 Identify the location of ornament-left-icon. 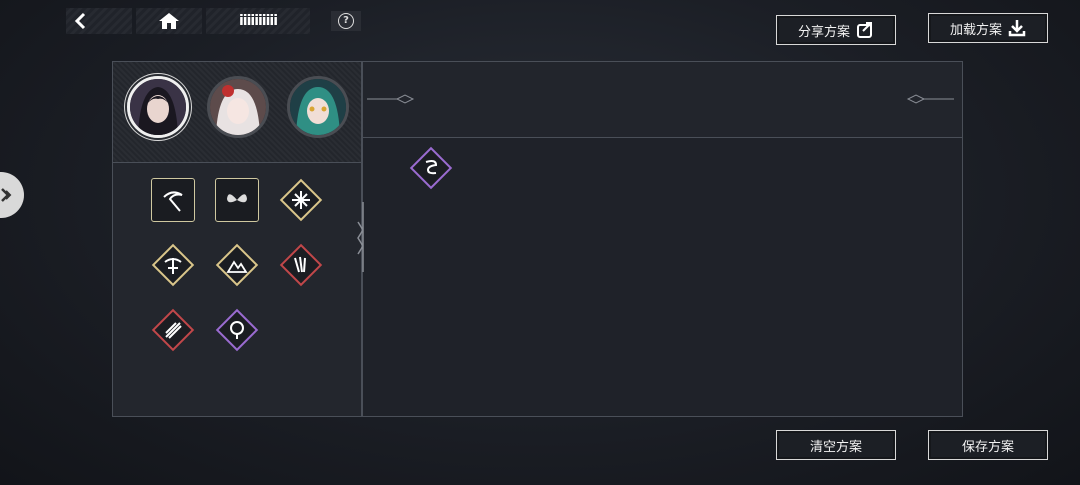
(391, 99).